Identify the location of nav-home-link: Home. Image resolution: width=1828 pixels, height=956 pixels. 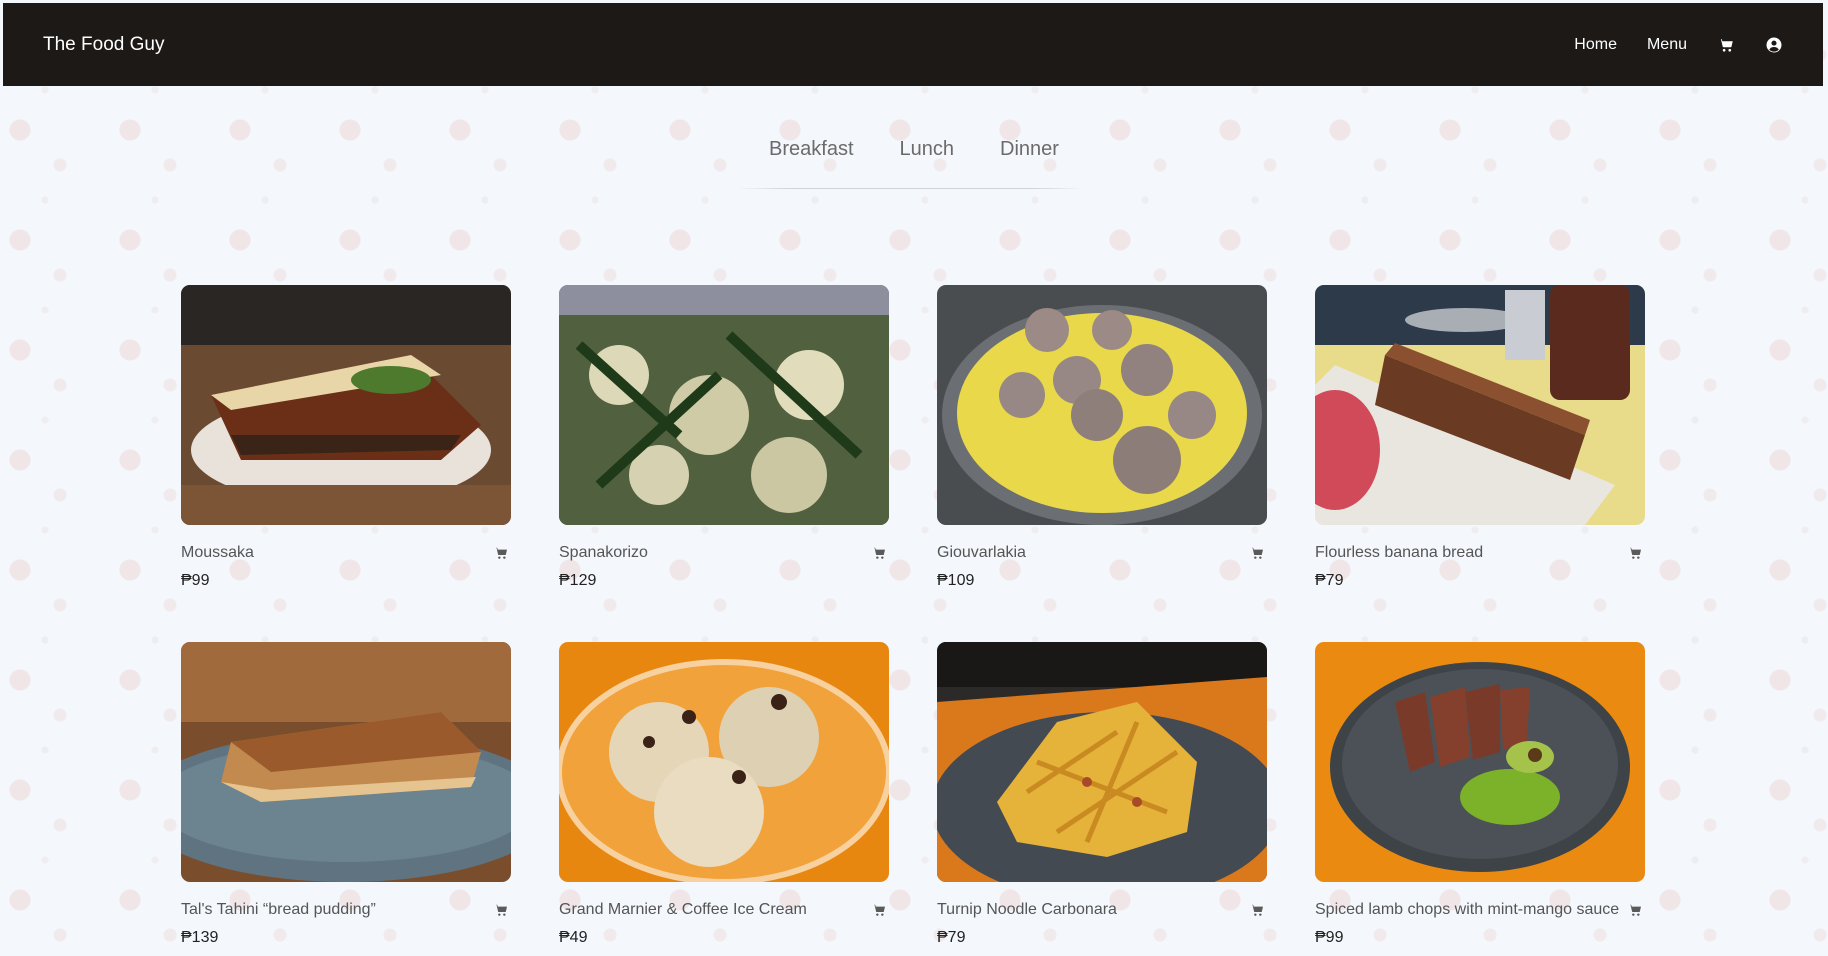
(1595, 45).